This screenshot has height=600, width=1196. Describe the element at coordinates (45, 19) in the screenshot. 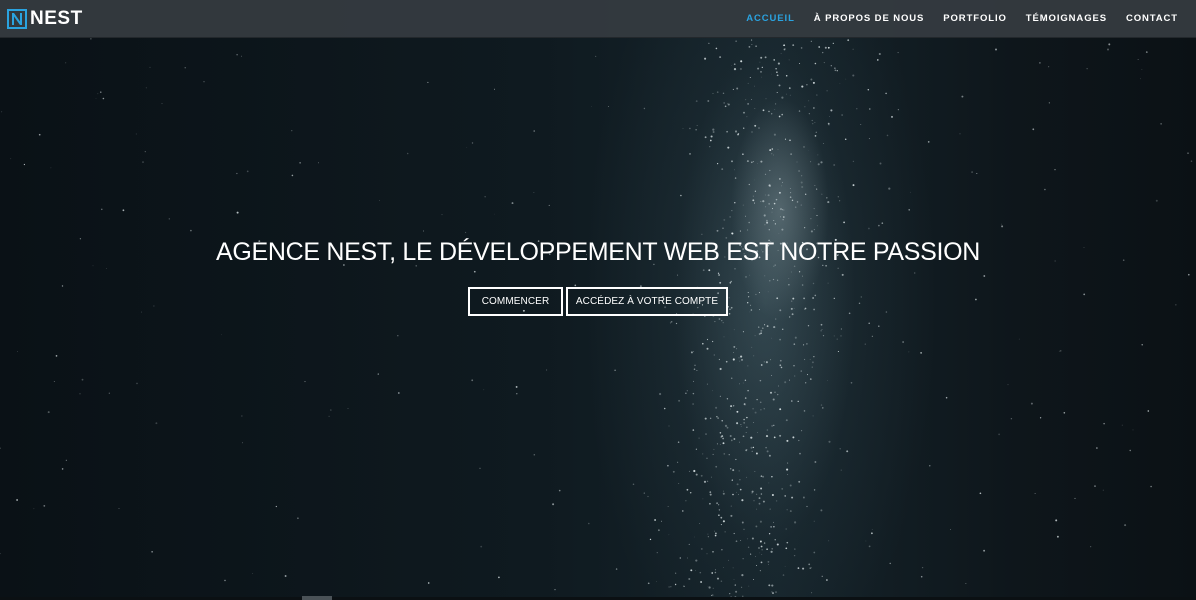

I see `brand-logo: NEST` at that location.